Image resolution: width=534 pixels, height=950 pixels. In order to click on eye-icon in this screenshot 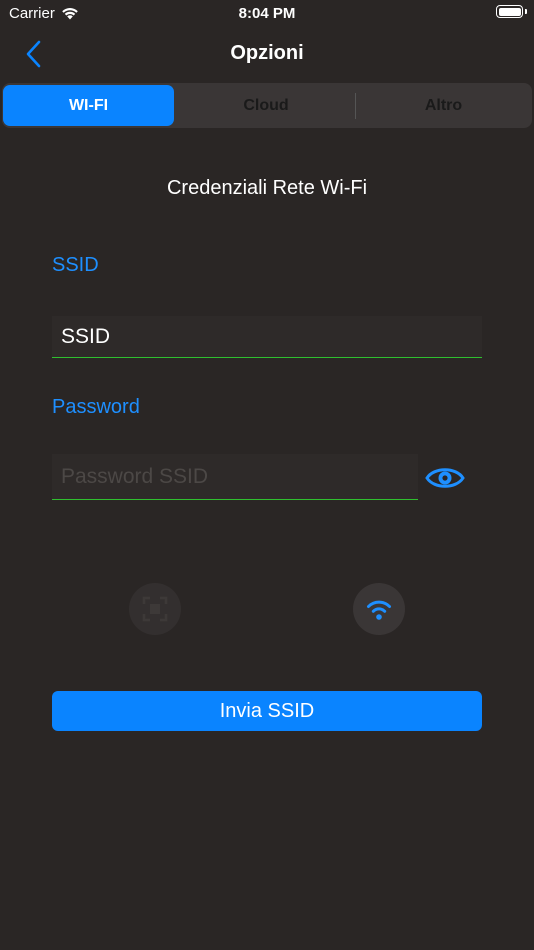, I will do `click(445, 478)`.